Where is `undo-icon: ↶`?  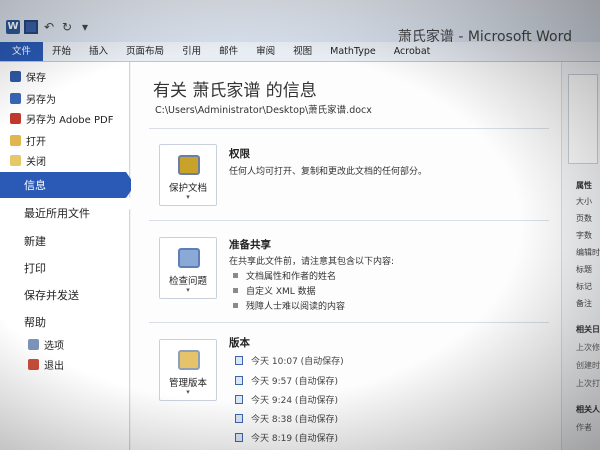 undo-icon: ↶ is located at coordinates (49, 27).